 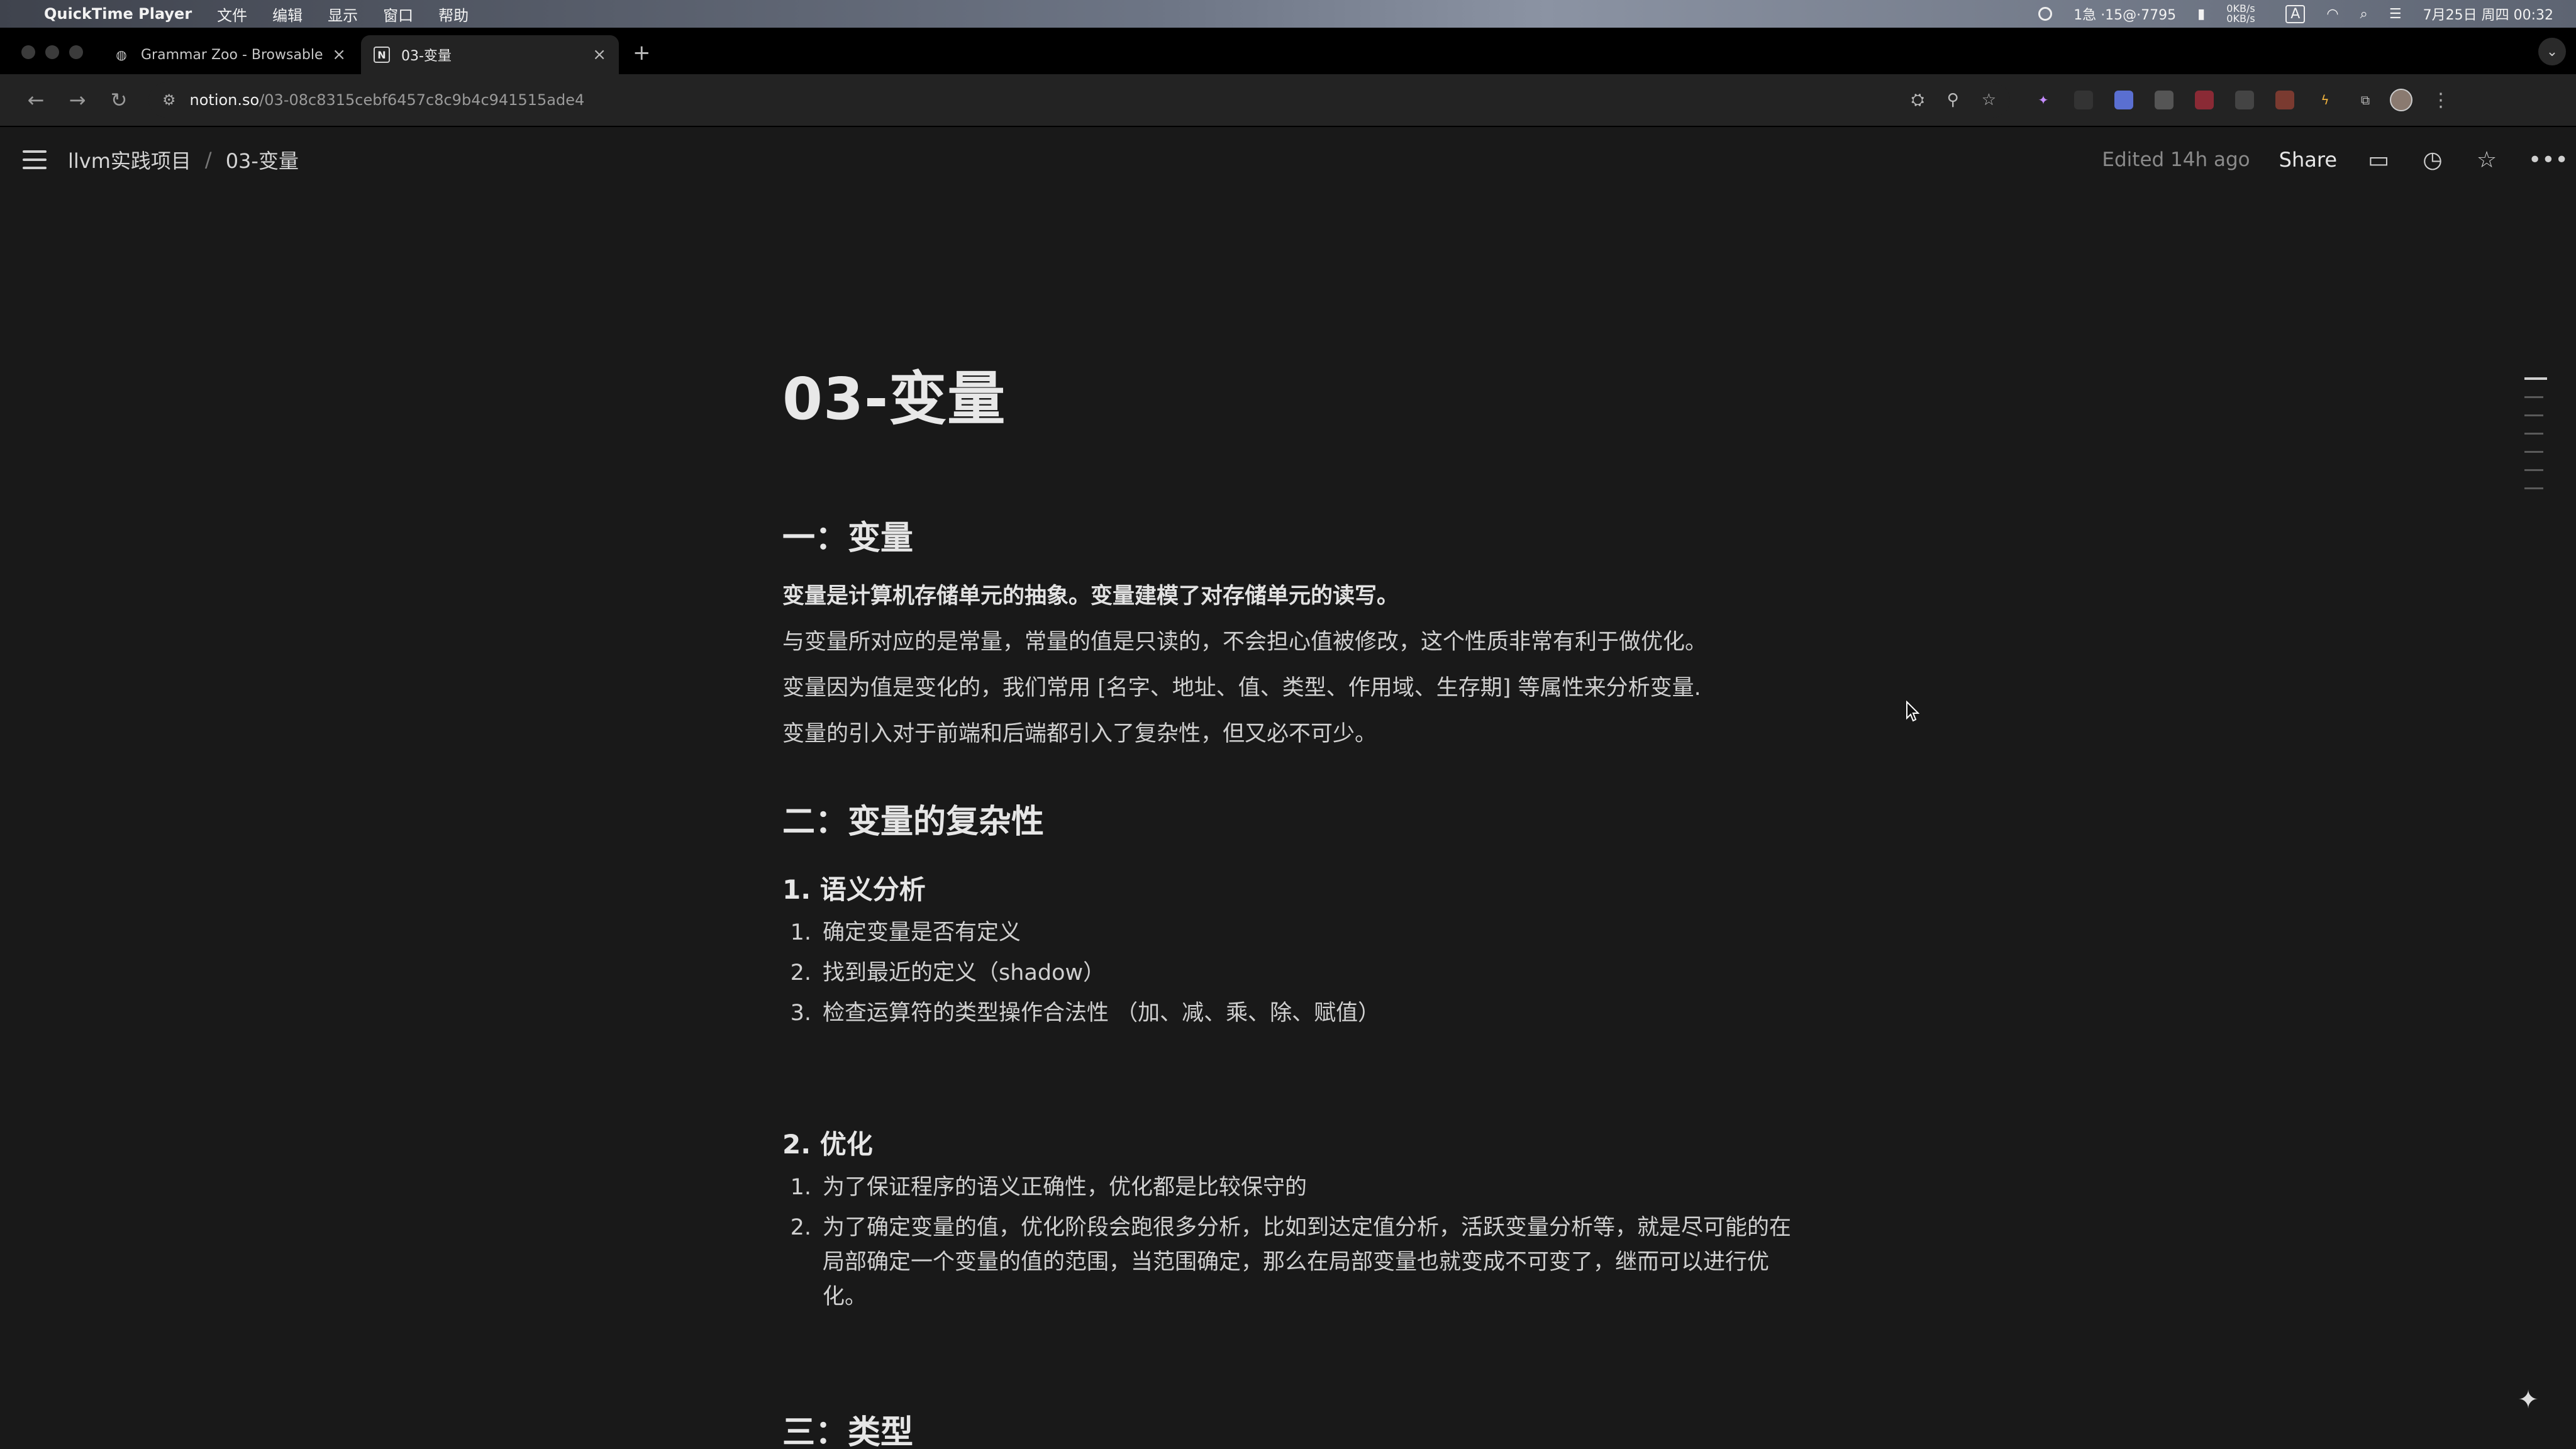 What do you see at coordinates (2176, 159) in the screenshot?
I see `edited-timestamp: Edited 14h ago` at bounding box center [2176, 159].